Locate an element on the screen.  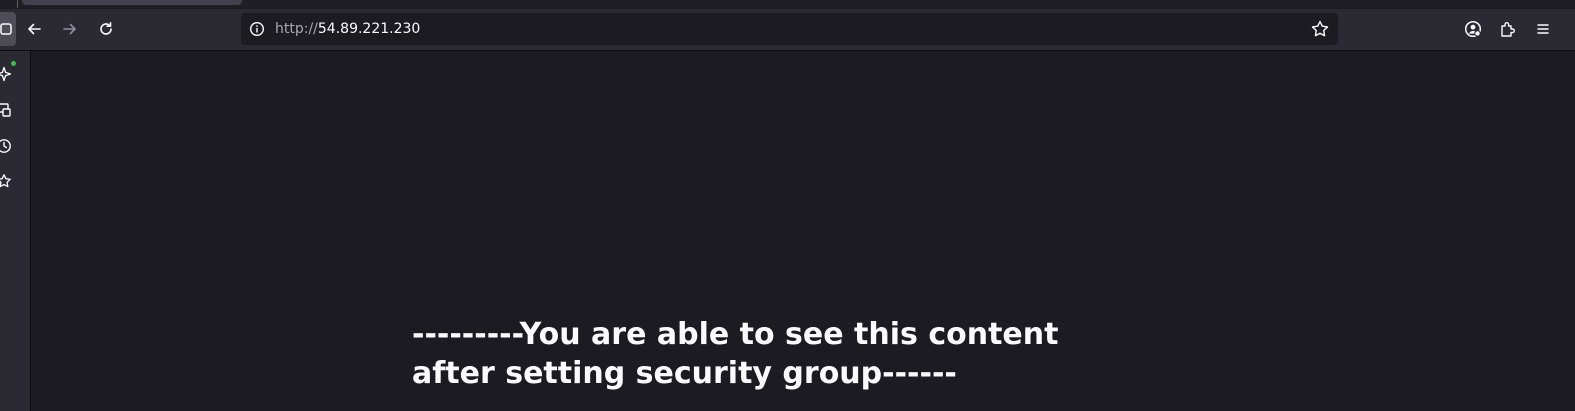
app-menu-button is located at coordinates (1543, 29).